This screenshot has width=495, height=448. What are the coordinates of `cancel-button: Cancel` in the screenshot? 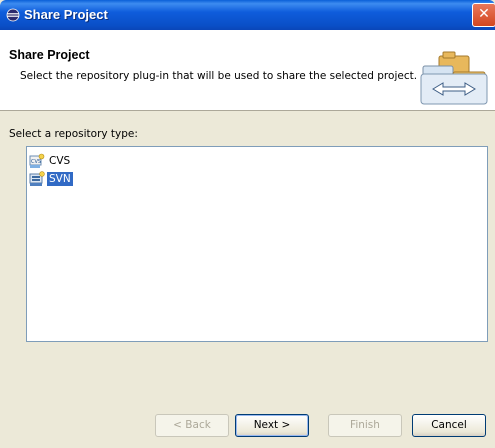 It's located at (449, 425).